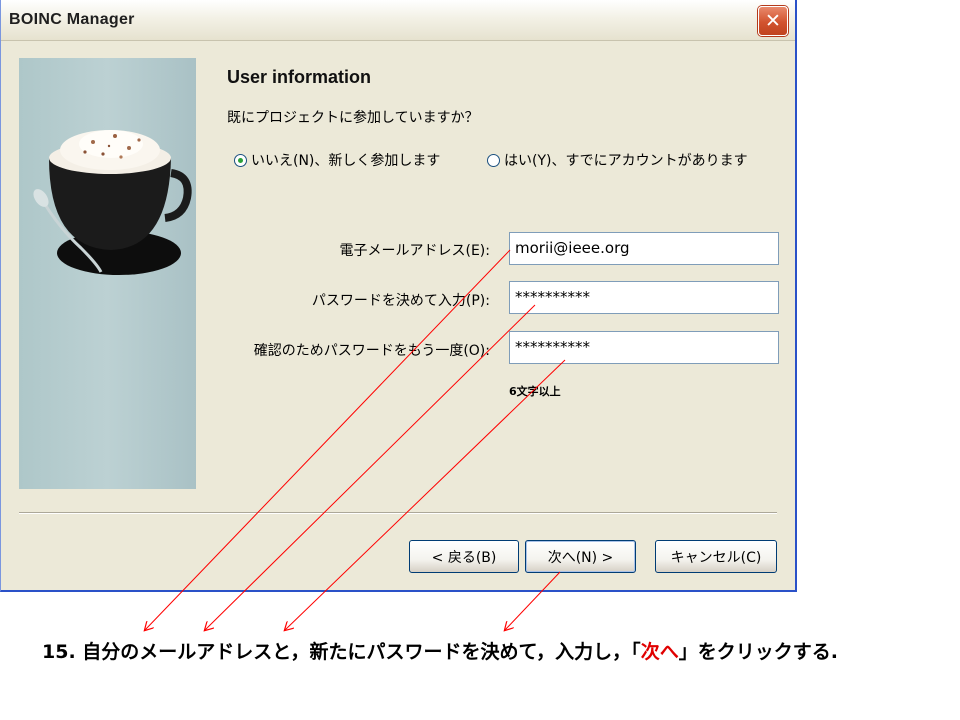 The height and width of the screenshot is (720, 960). I want to click on caption-highlight: 次へ, so click(659, 652).